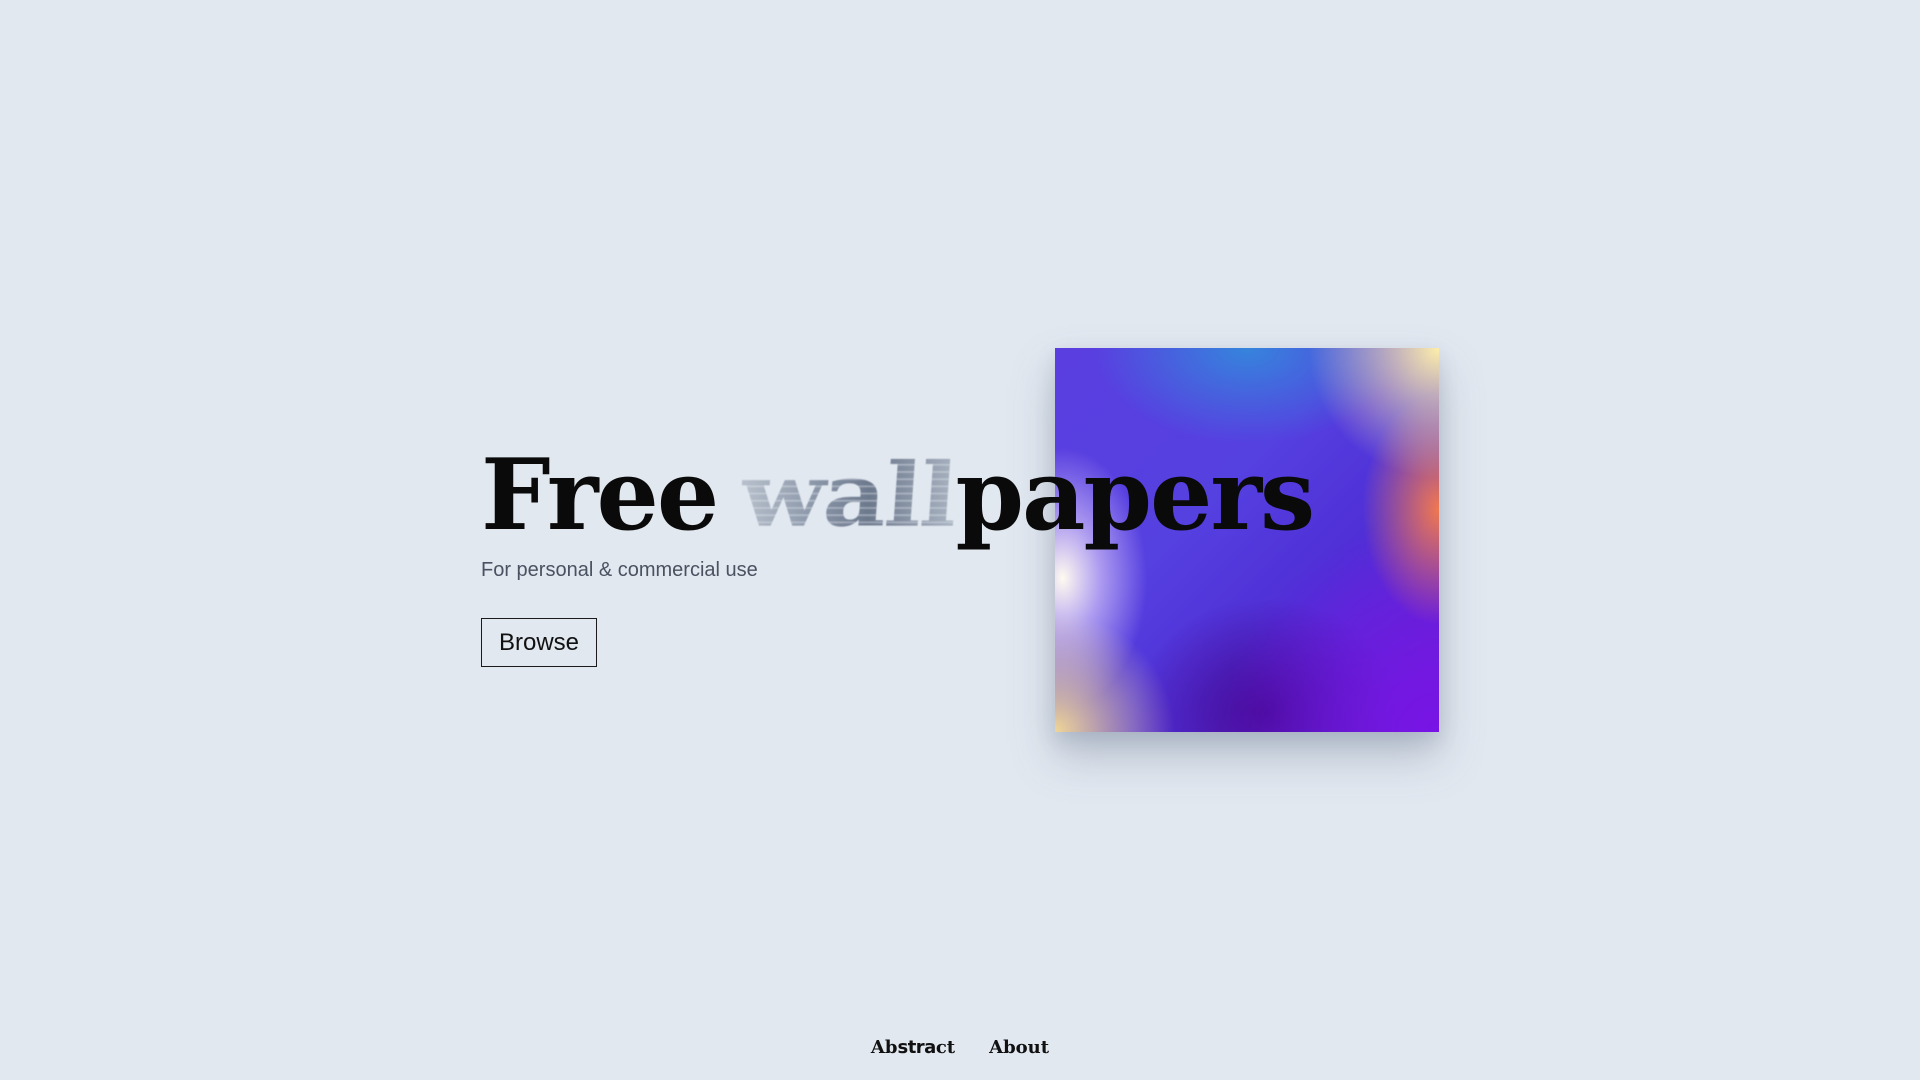 Image resolution: width=1920 pixels, height=1080 pixels. What do you see at coordinates (848, 495) in the screenshot?
I see `title-word-wall-glitch: wall` at bounding box center [848, 495].